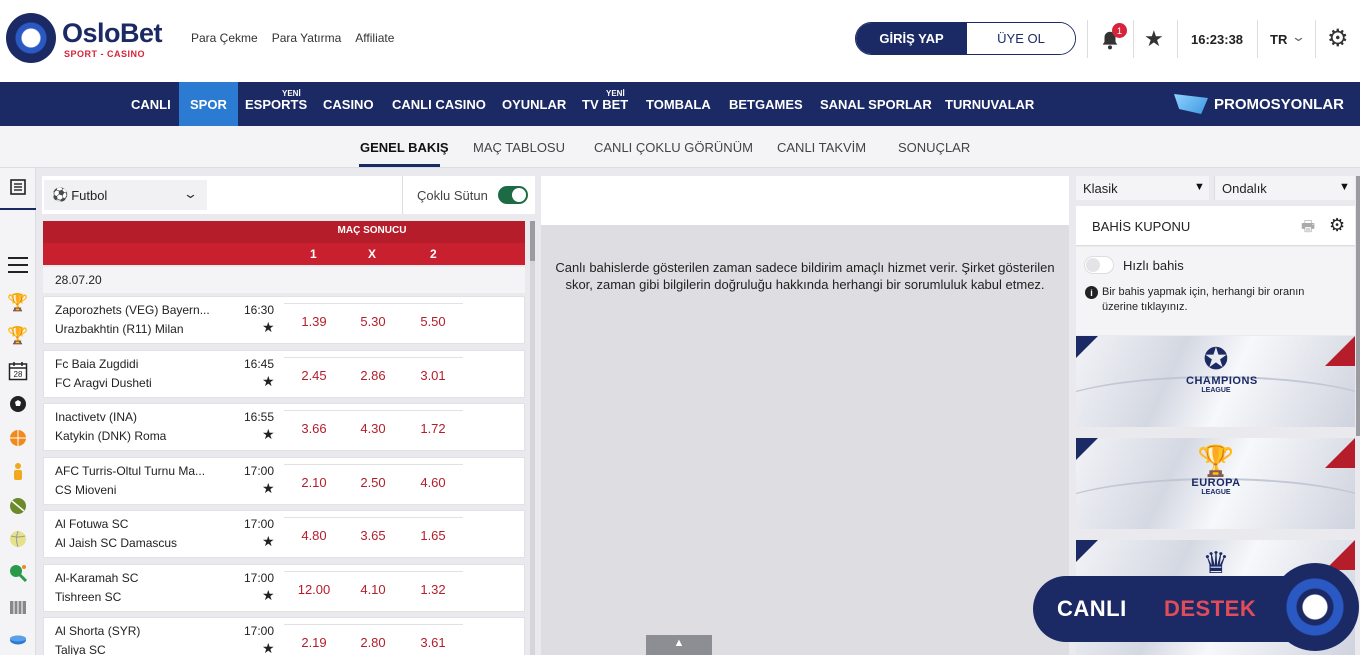 Image resolution: width=1360 pixels, height=655 pixels. What do you see at coordinates (989, 104) in the screenshot?
I see `nav-turnuvalar: TURNUVALAR` at bounding box center [989, 104].